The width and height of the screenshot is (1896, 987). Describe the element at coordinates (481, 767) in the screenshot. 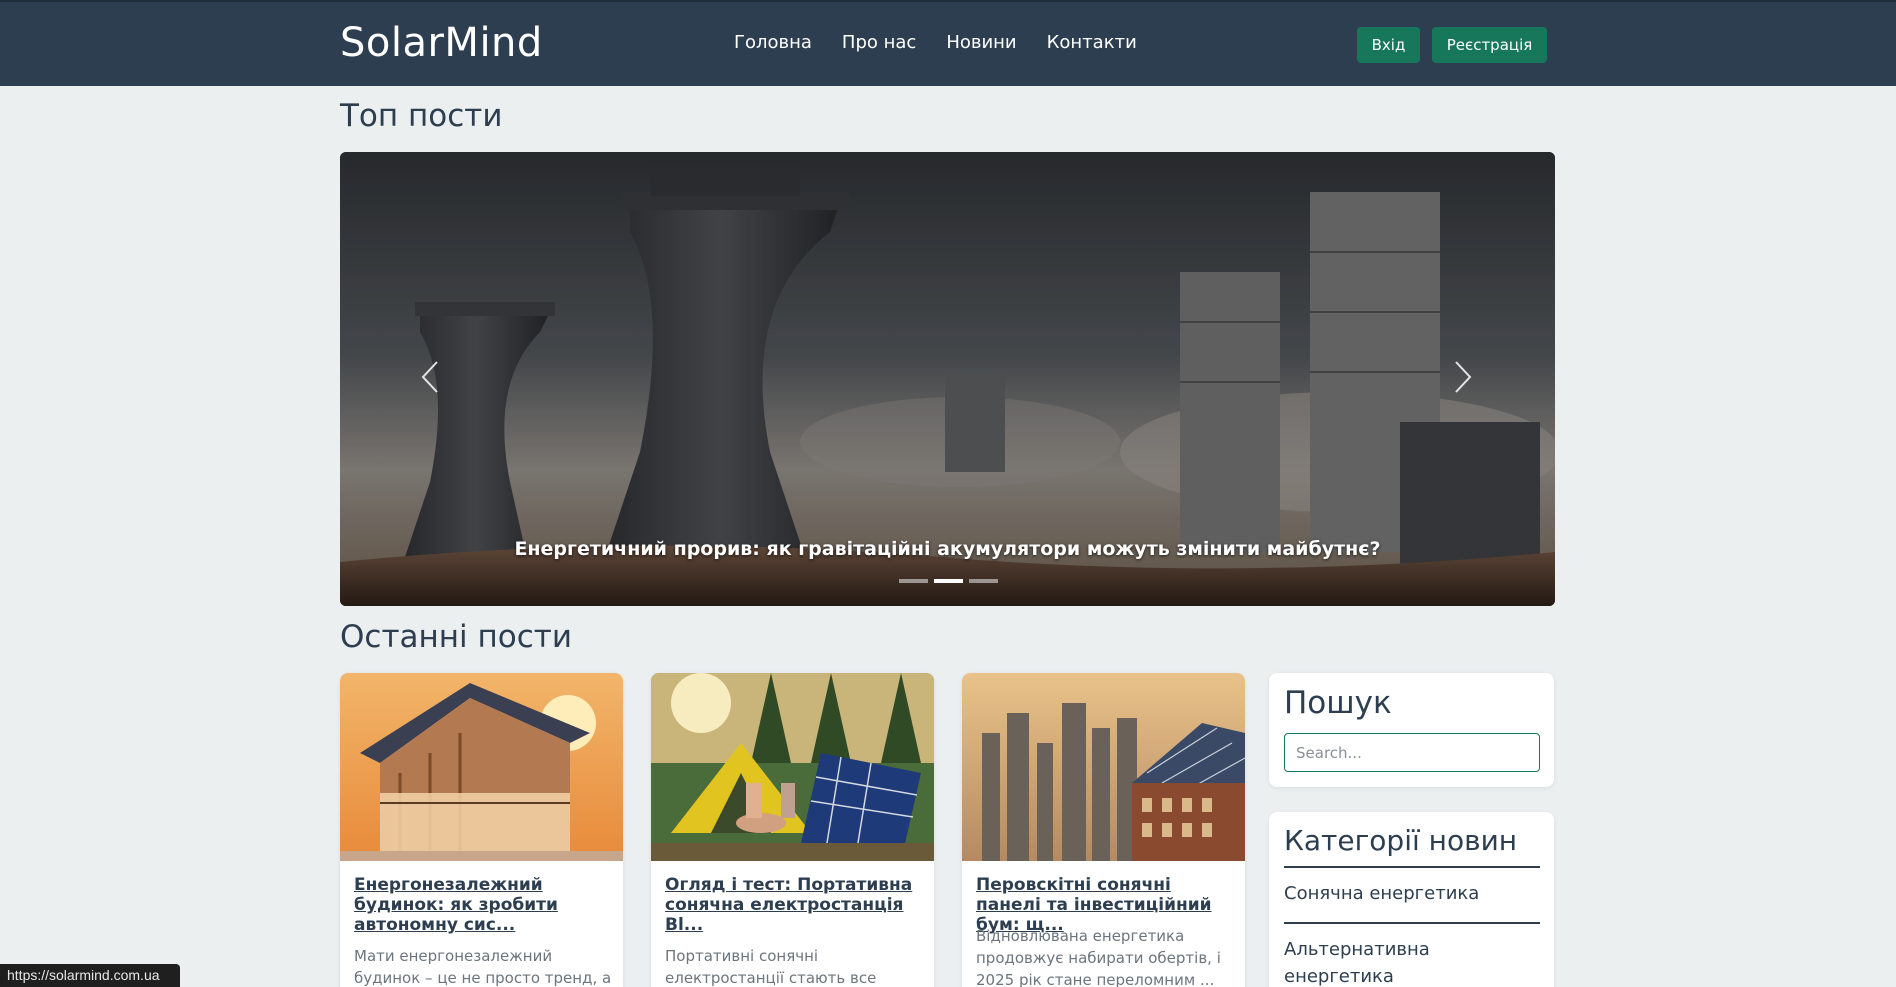

I see `post-image-solar-house` at that location.